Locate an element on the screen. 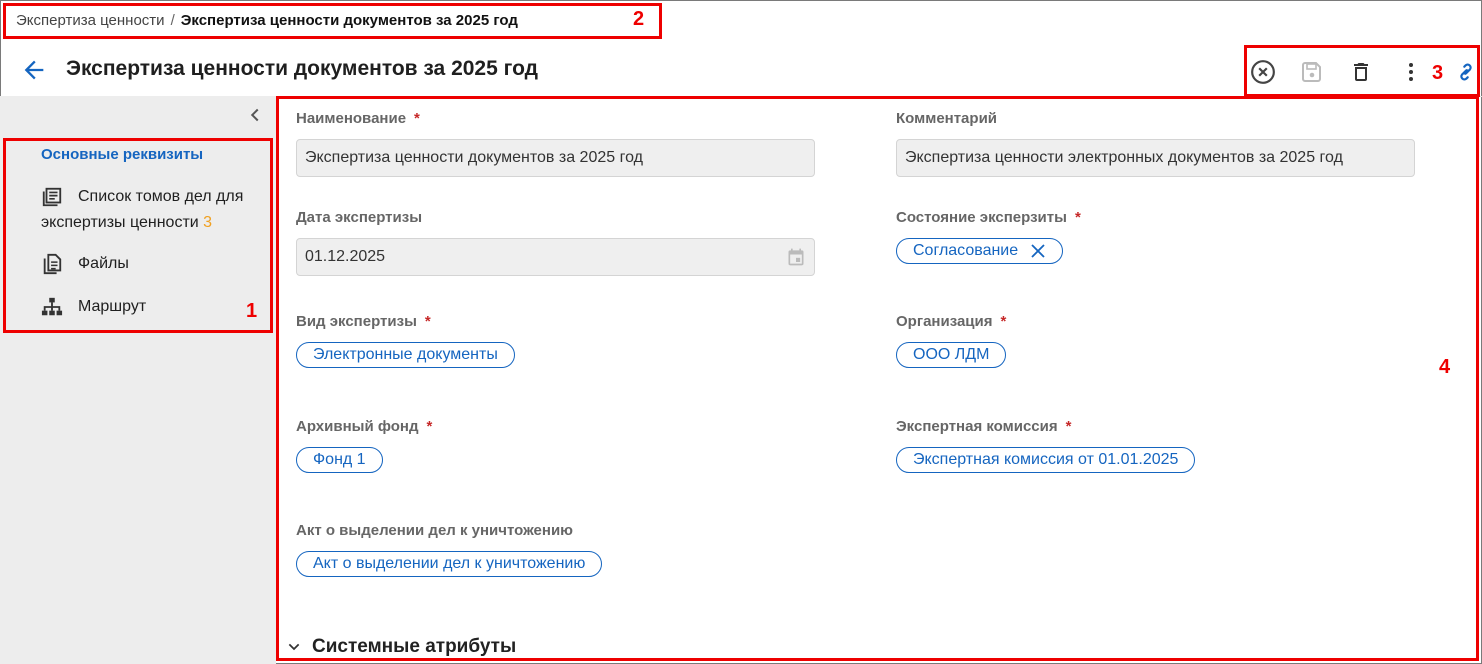 The image size is (1482, 664). annotation-number-2: 2 is located at coordinates (639, 19).